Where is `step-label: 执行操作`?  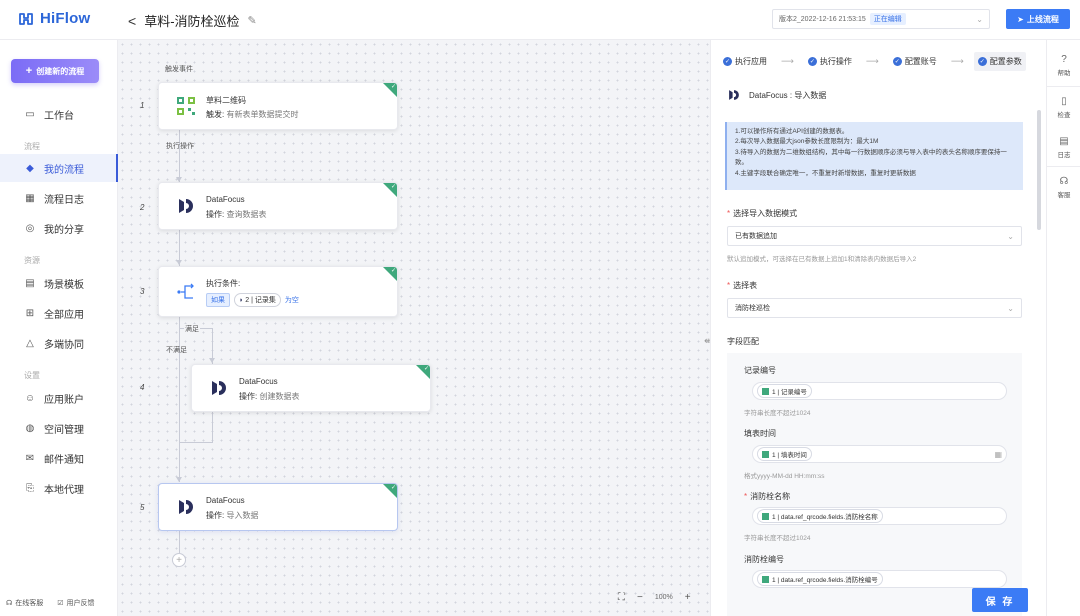 step-label: 执行操作 is located at coordinates (835, 61).